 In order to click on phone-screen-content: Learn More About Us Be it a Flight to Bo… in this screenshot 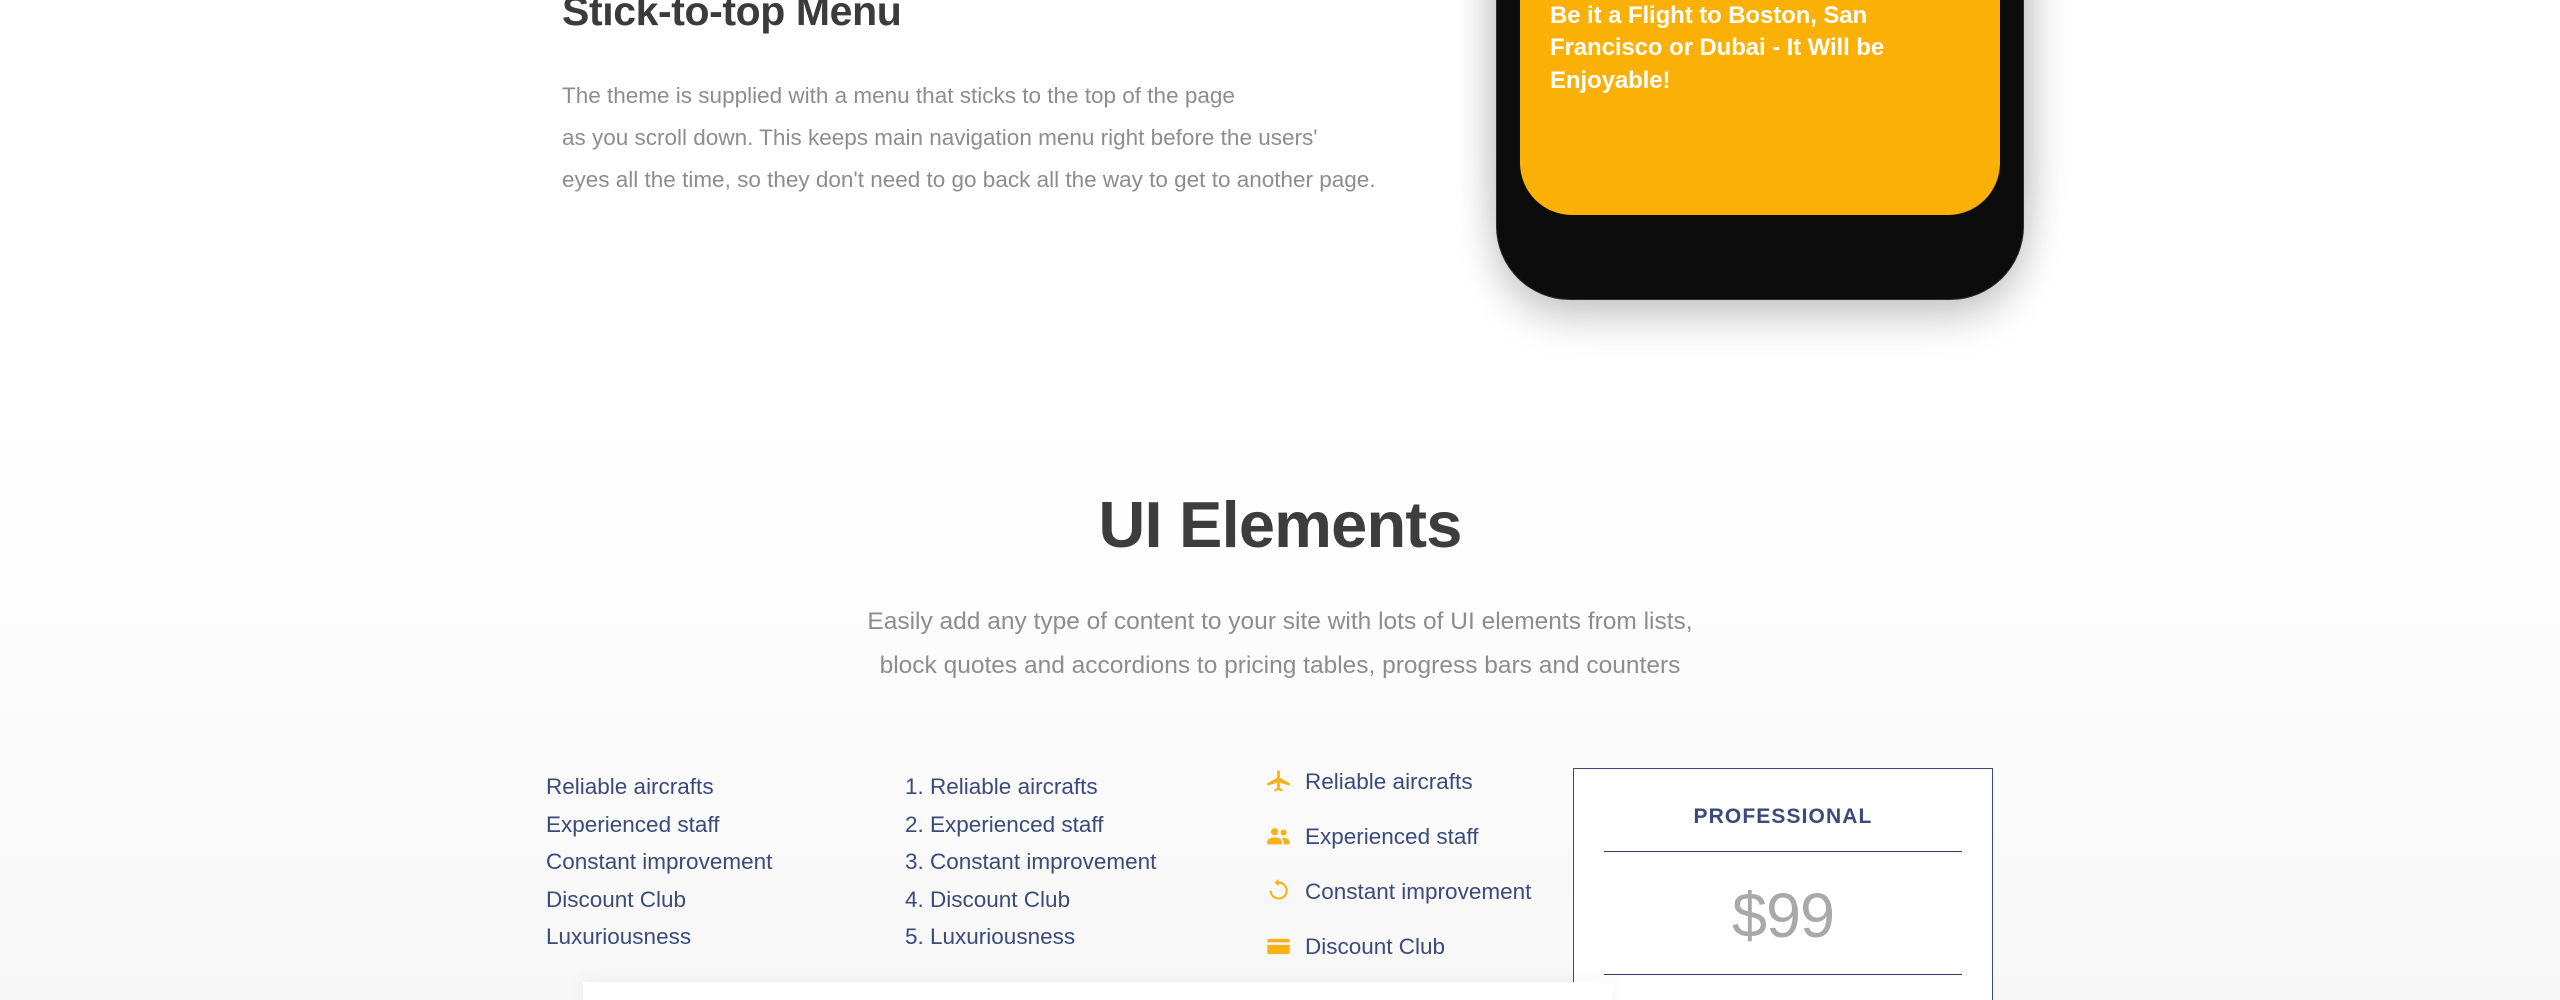, I will do `click(1765, 48)`.